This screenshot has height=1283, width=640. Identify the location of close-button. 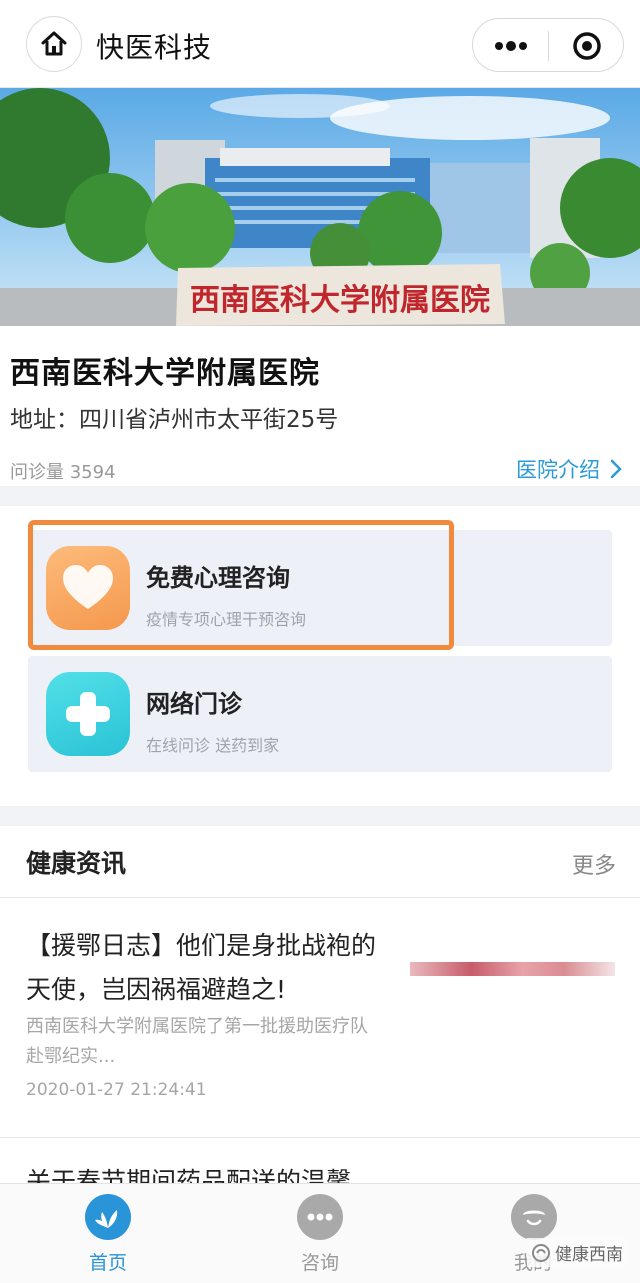
(586, 46).